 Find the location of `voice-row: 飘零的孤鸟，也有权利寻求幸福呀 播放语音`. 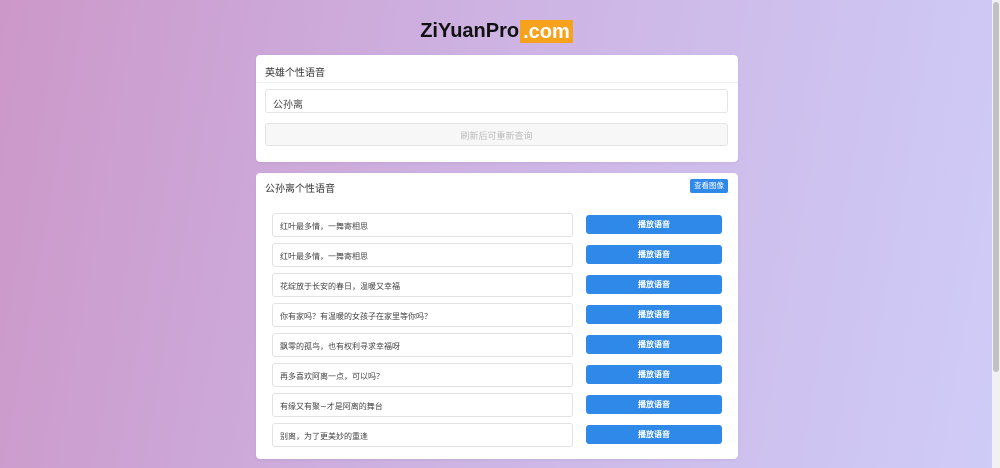

voice-row: 飘零的孤鸟，也有权利寻求幸福呀 播放语音 is located at coordinates (497, 345).